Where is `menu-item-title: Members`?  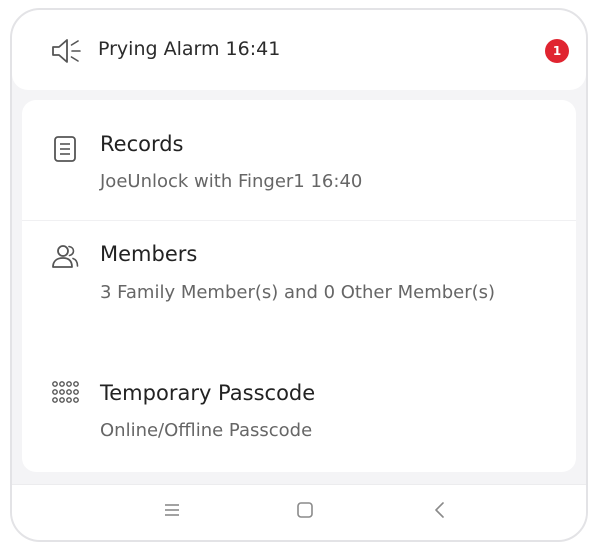
menu-item-title: Members is located at coordinates (149, 254).